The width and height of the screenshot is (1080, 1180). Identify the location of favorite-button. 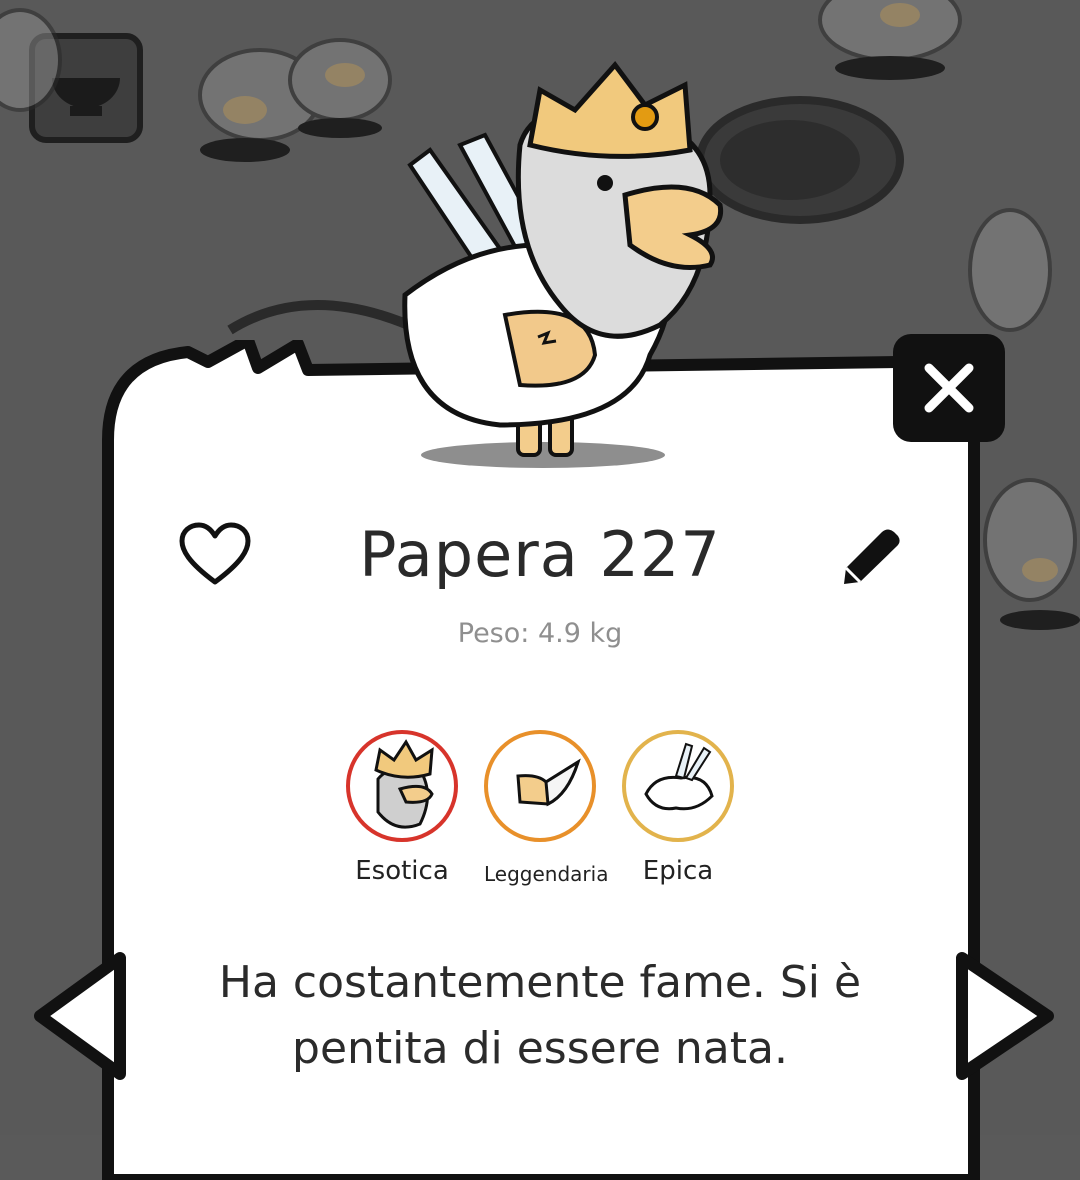
(215, 555).